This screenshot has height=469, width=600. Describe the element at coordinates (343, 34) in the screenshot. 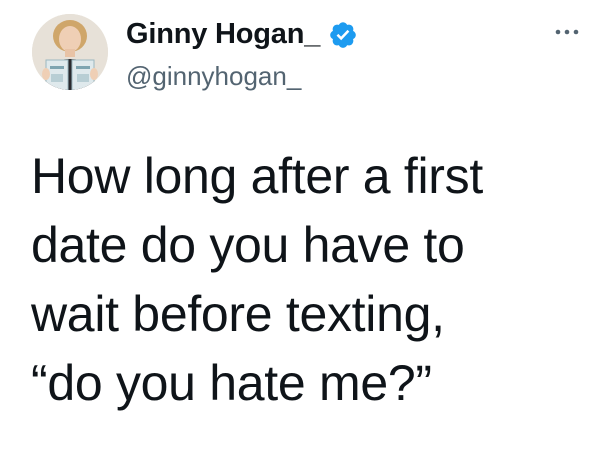

I see `verified-badge-icon` at that location.